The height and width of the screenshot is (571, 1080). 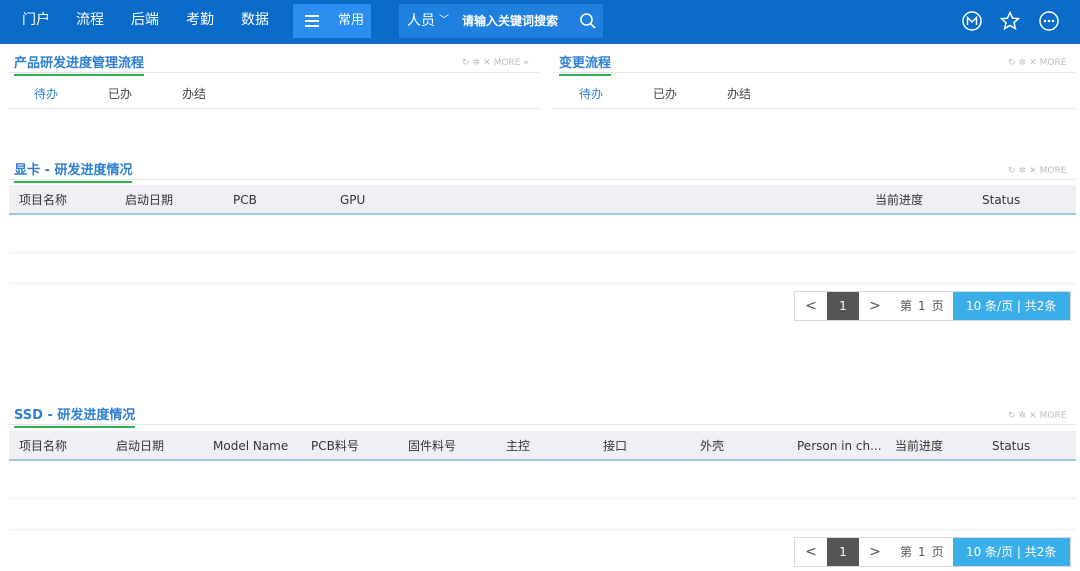 I want to click on search-box: 人员 ﹀, so click(x=501, y=21).